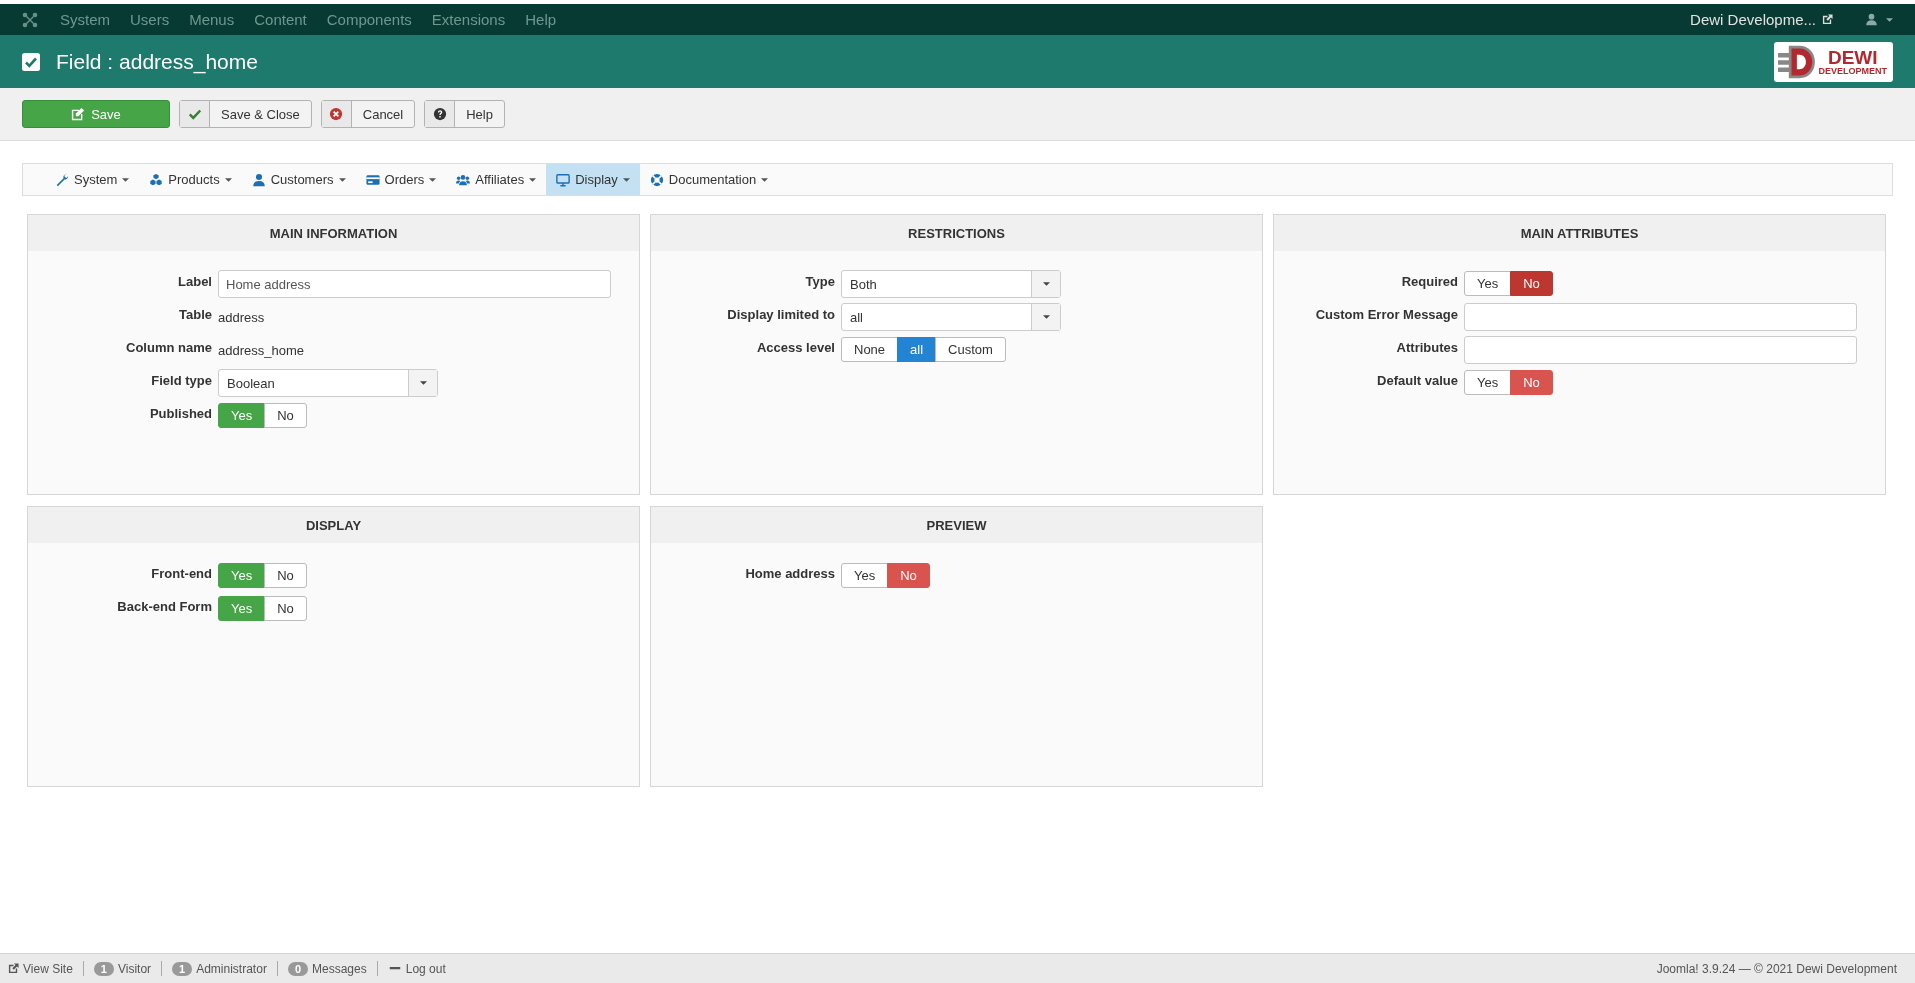  What do you see at coordinates (709, 179) in the screenshot?
I see `menu-item: Documentation` at bounding box center [709, 179].